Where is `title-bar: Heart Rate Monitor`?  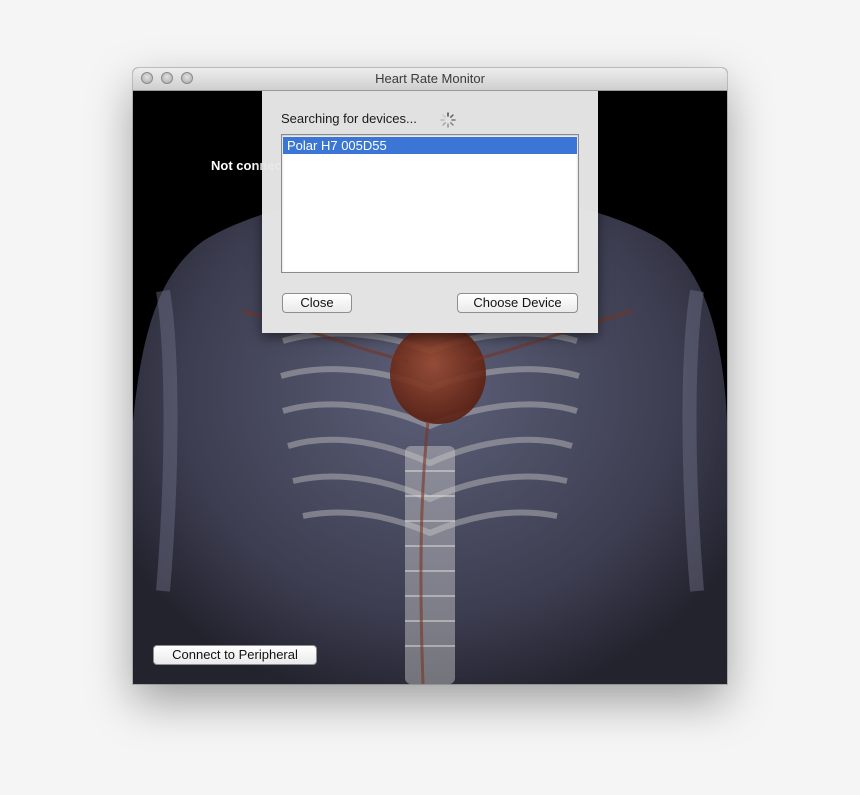
title-bar: Heart Rate Monitor is located at coordinates (430, 79).